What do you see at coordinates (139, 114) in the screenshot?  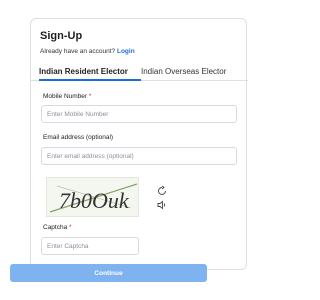 I see `mobile-number-input` at bounding box center [139, 114].